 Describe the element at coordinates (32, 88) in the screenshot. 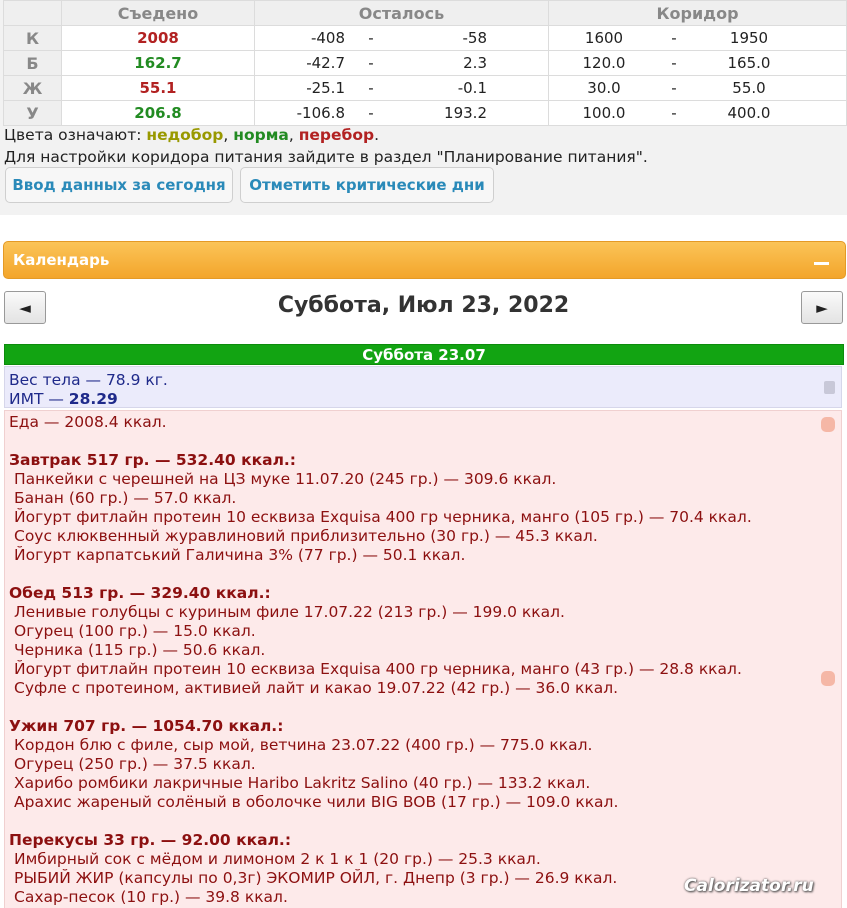

I see `nutrient-label: Ж` at that location.